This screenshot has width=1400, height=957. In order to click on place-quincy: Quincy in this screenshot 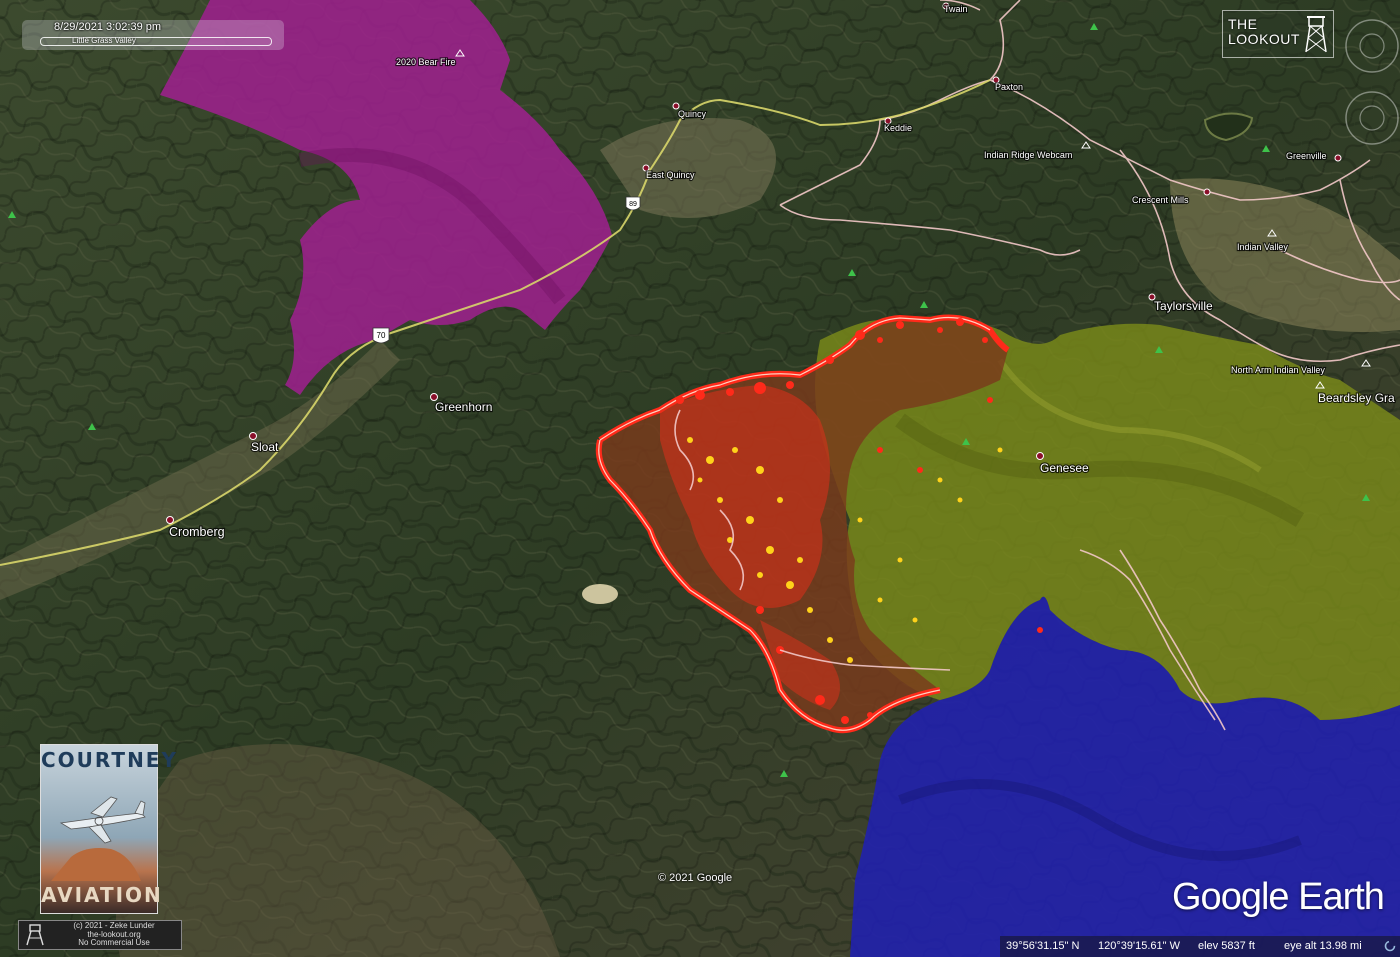, I will do `click(692, 114)`.